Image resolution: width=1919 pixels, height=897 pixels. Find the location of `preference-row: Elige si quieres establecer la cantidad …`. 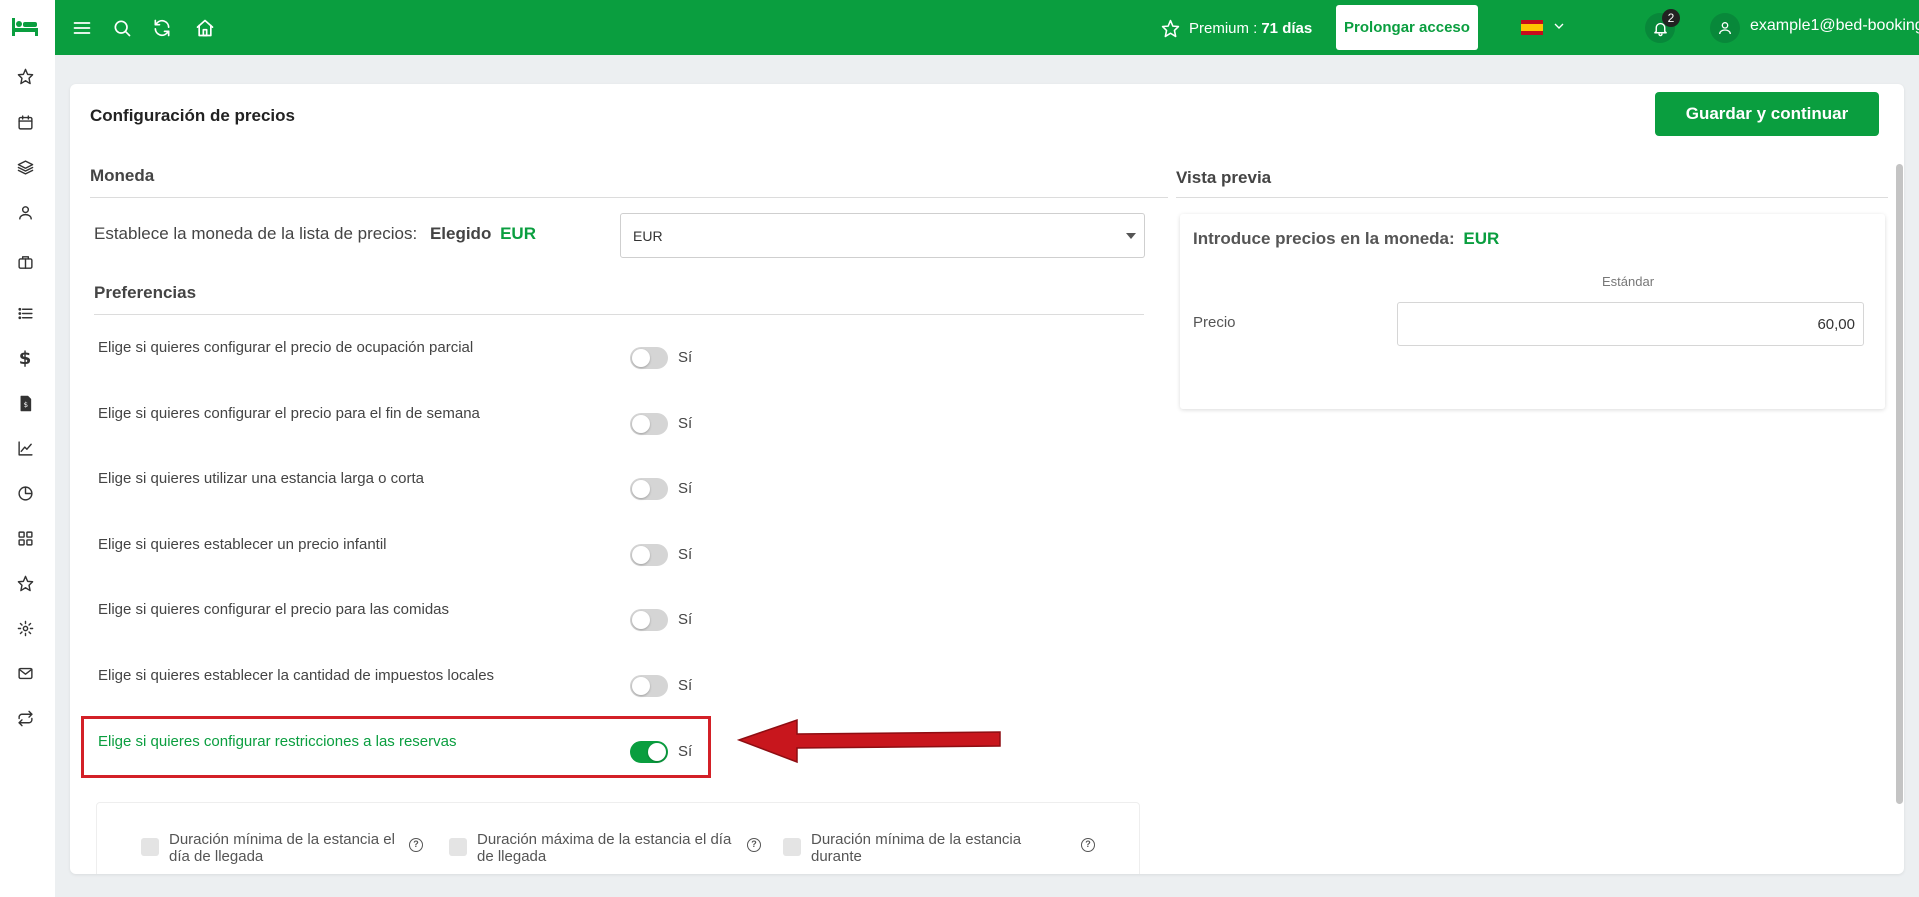

preference-row: Elige si quieres establecer la cantidad … is located at coordinates (398, 682).